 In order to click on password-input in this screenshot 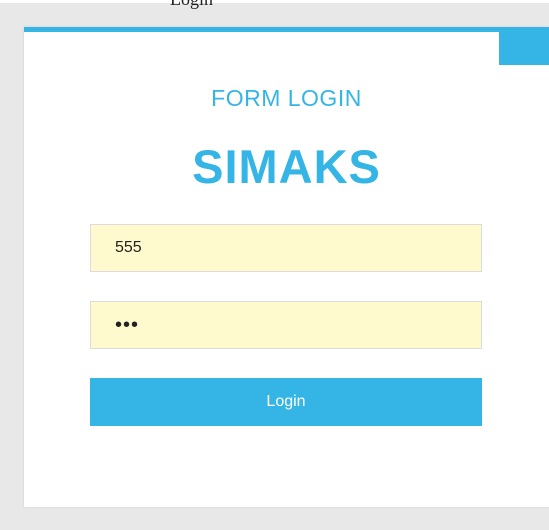, I will do `click(286, 325)`.